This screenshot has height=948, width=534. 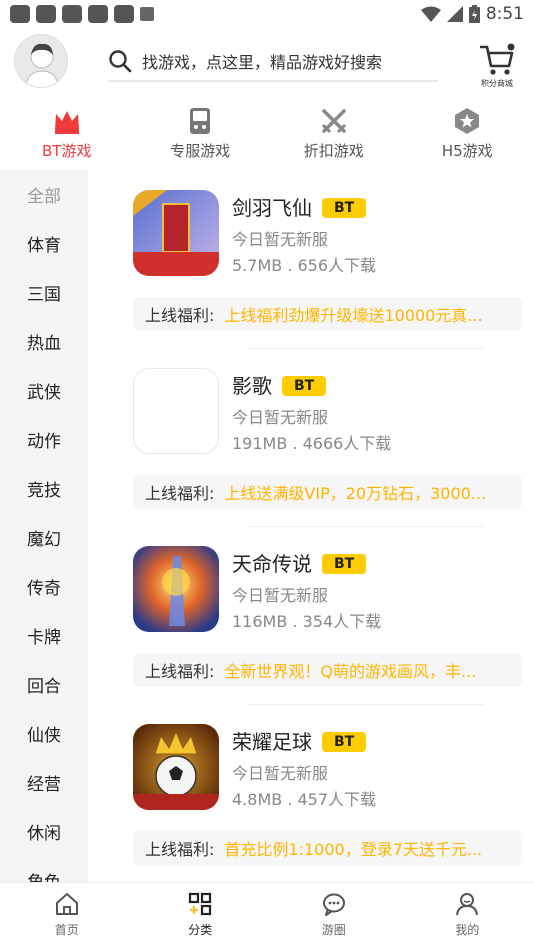 I want to click on nav-label: 分类, so click(x=200, y=930).